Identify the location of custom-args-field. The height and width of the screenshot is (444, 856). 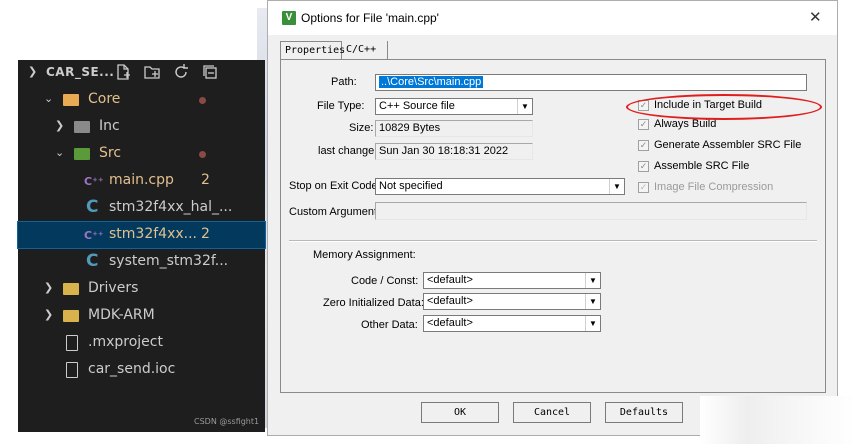
(591, 211).